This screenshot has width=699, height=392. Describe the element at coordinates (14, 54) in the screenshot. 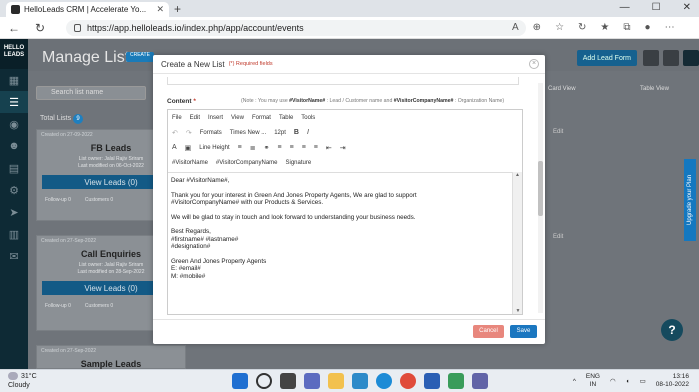

I see `app-logo: HELLO LEADS` at that location.